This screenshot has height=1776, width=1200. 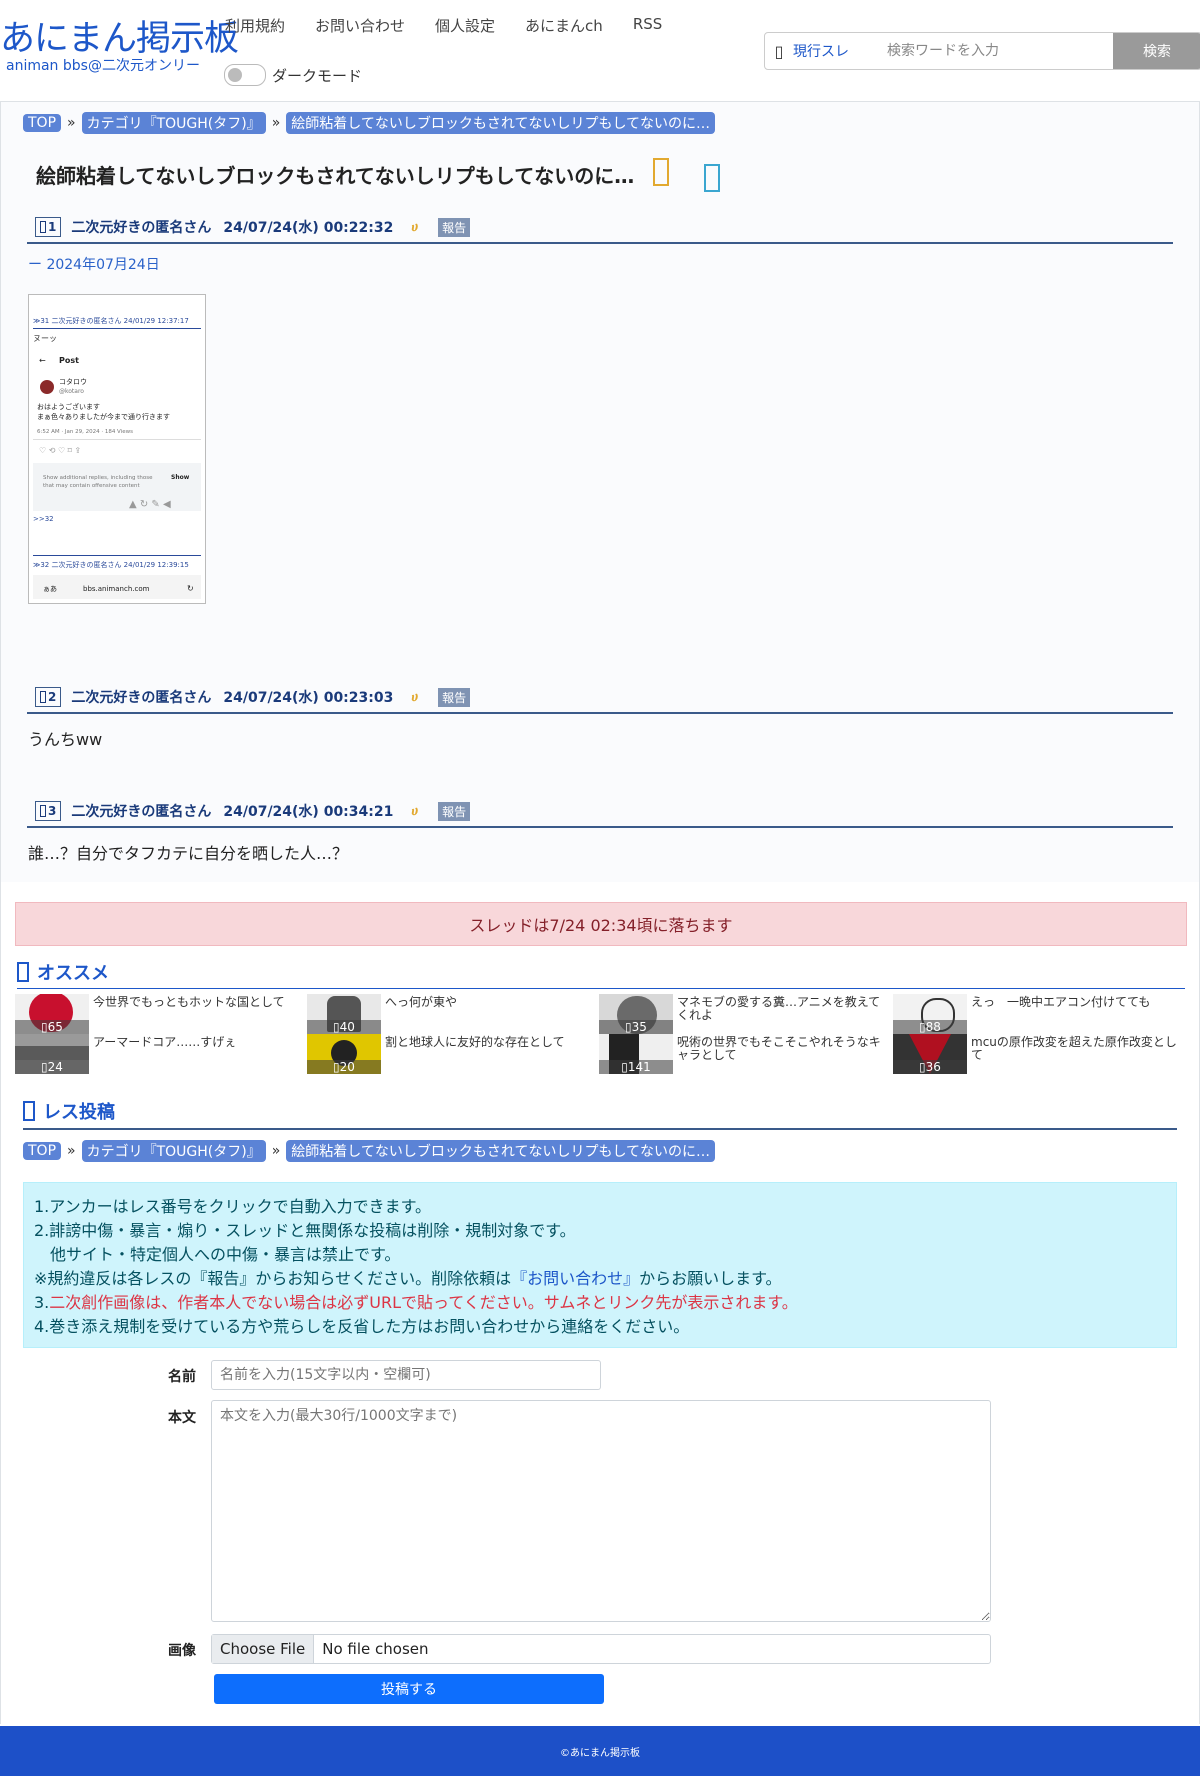 I want to click on thread-drop-notice: スレッドは7/24 02:34頃に落ちます, so click(x=601, y=924).